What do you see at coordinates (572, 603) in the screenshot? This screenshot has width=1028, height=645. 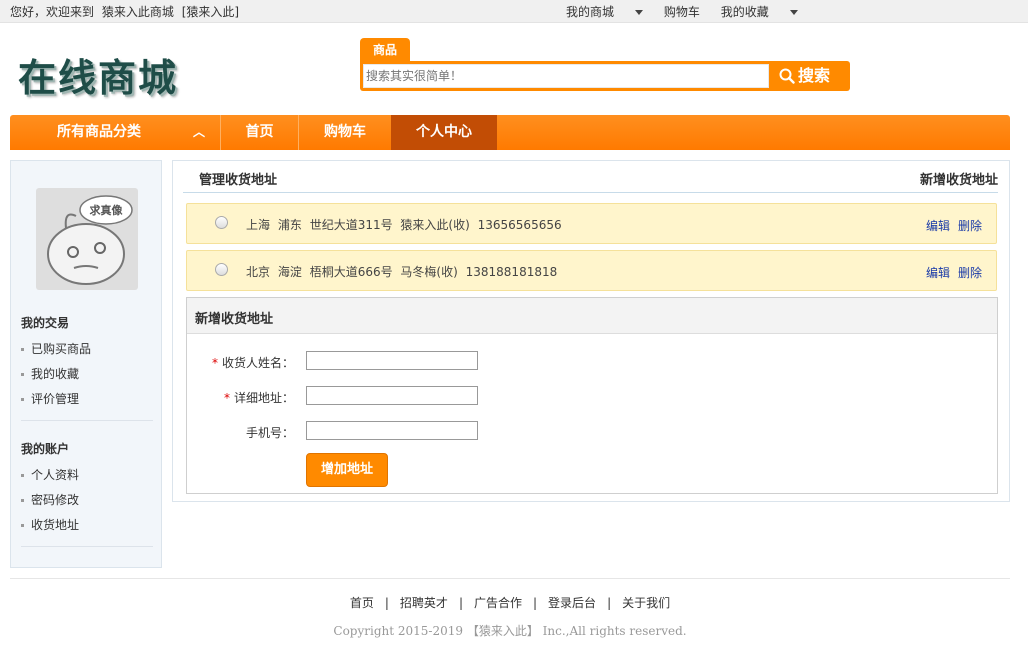 I see `footer-link-admin: 登录后台` at bounding box center [572, 603].